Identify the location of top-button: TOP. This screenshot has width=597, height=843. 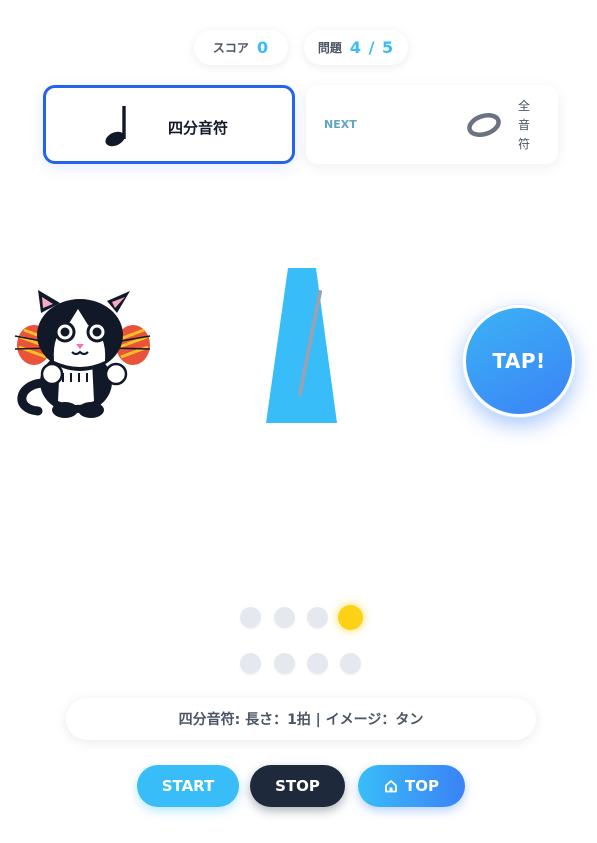
(411, 786).